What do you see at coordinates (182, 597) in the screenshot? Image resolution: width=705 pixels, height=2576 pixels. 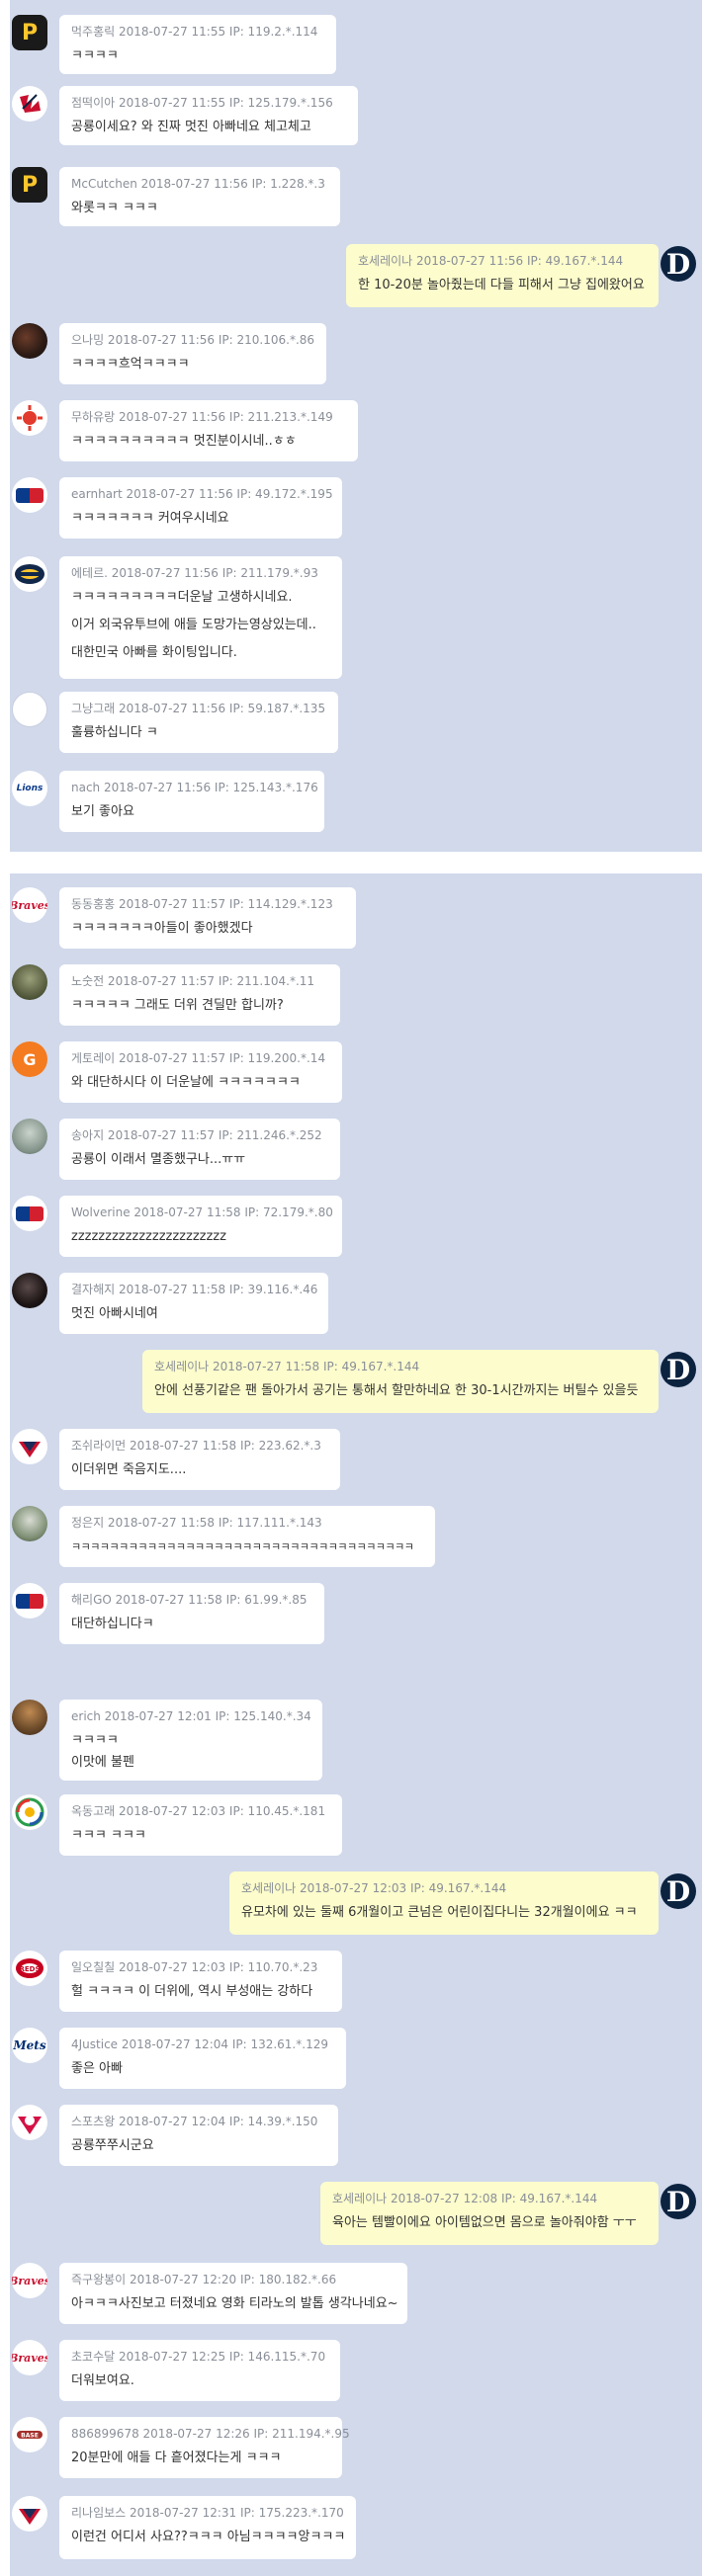 I see `comment-text: ㅋㅋㅋㅋㅋㅋㅋㅋㅋ더운날 고생하시네요.` at bounding box center [182, 597].